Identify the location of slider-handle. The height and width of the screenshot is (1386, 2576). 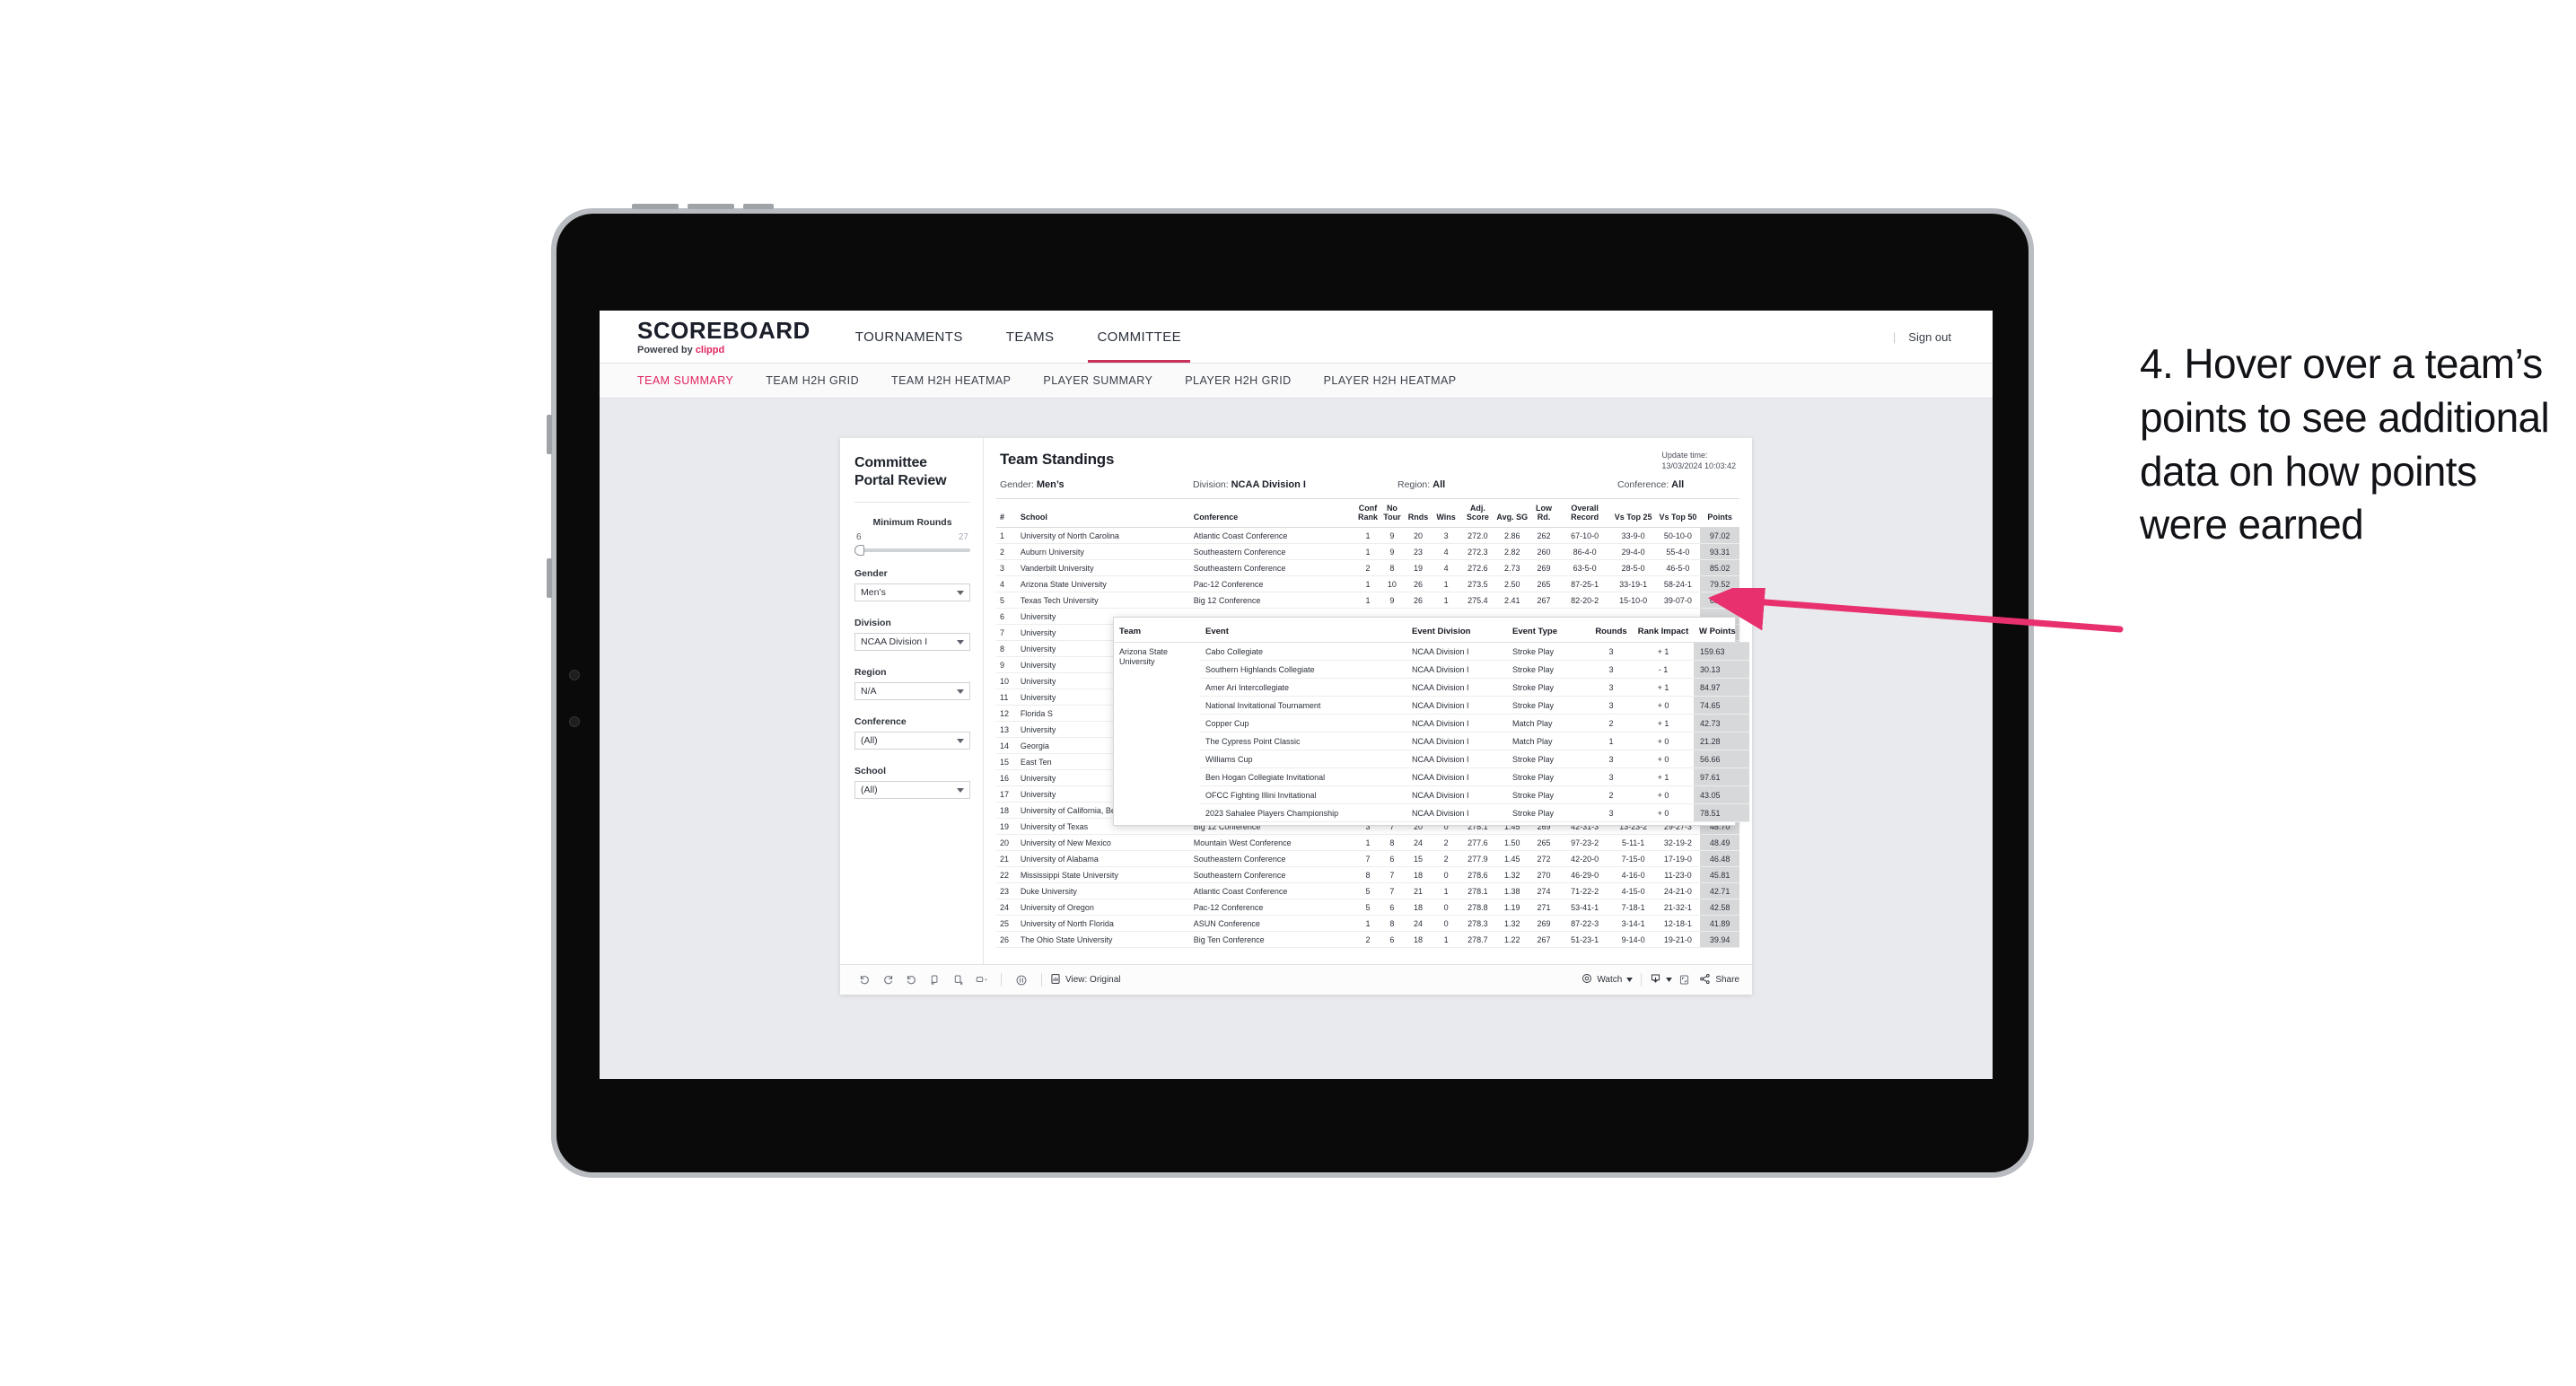
(859, 551).